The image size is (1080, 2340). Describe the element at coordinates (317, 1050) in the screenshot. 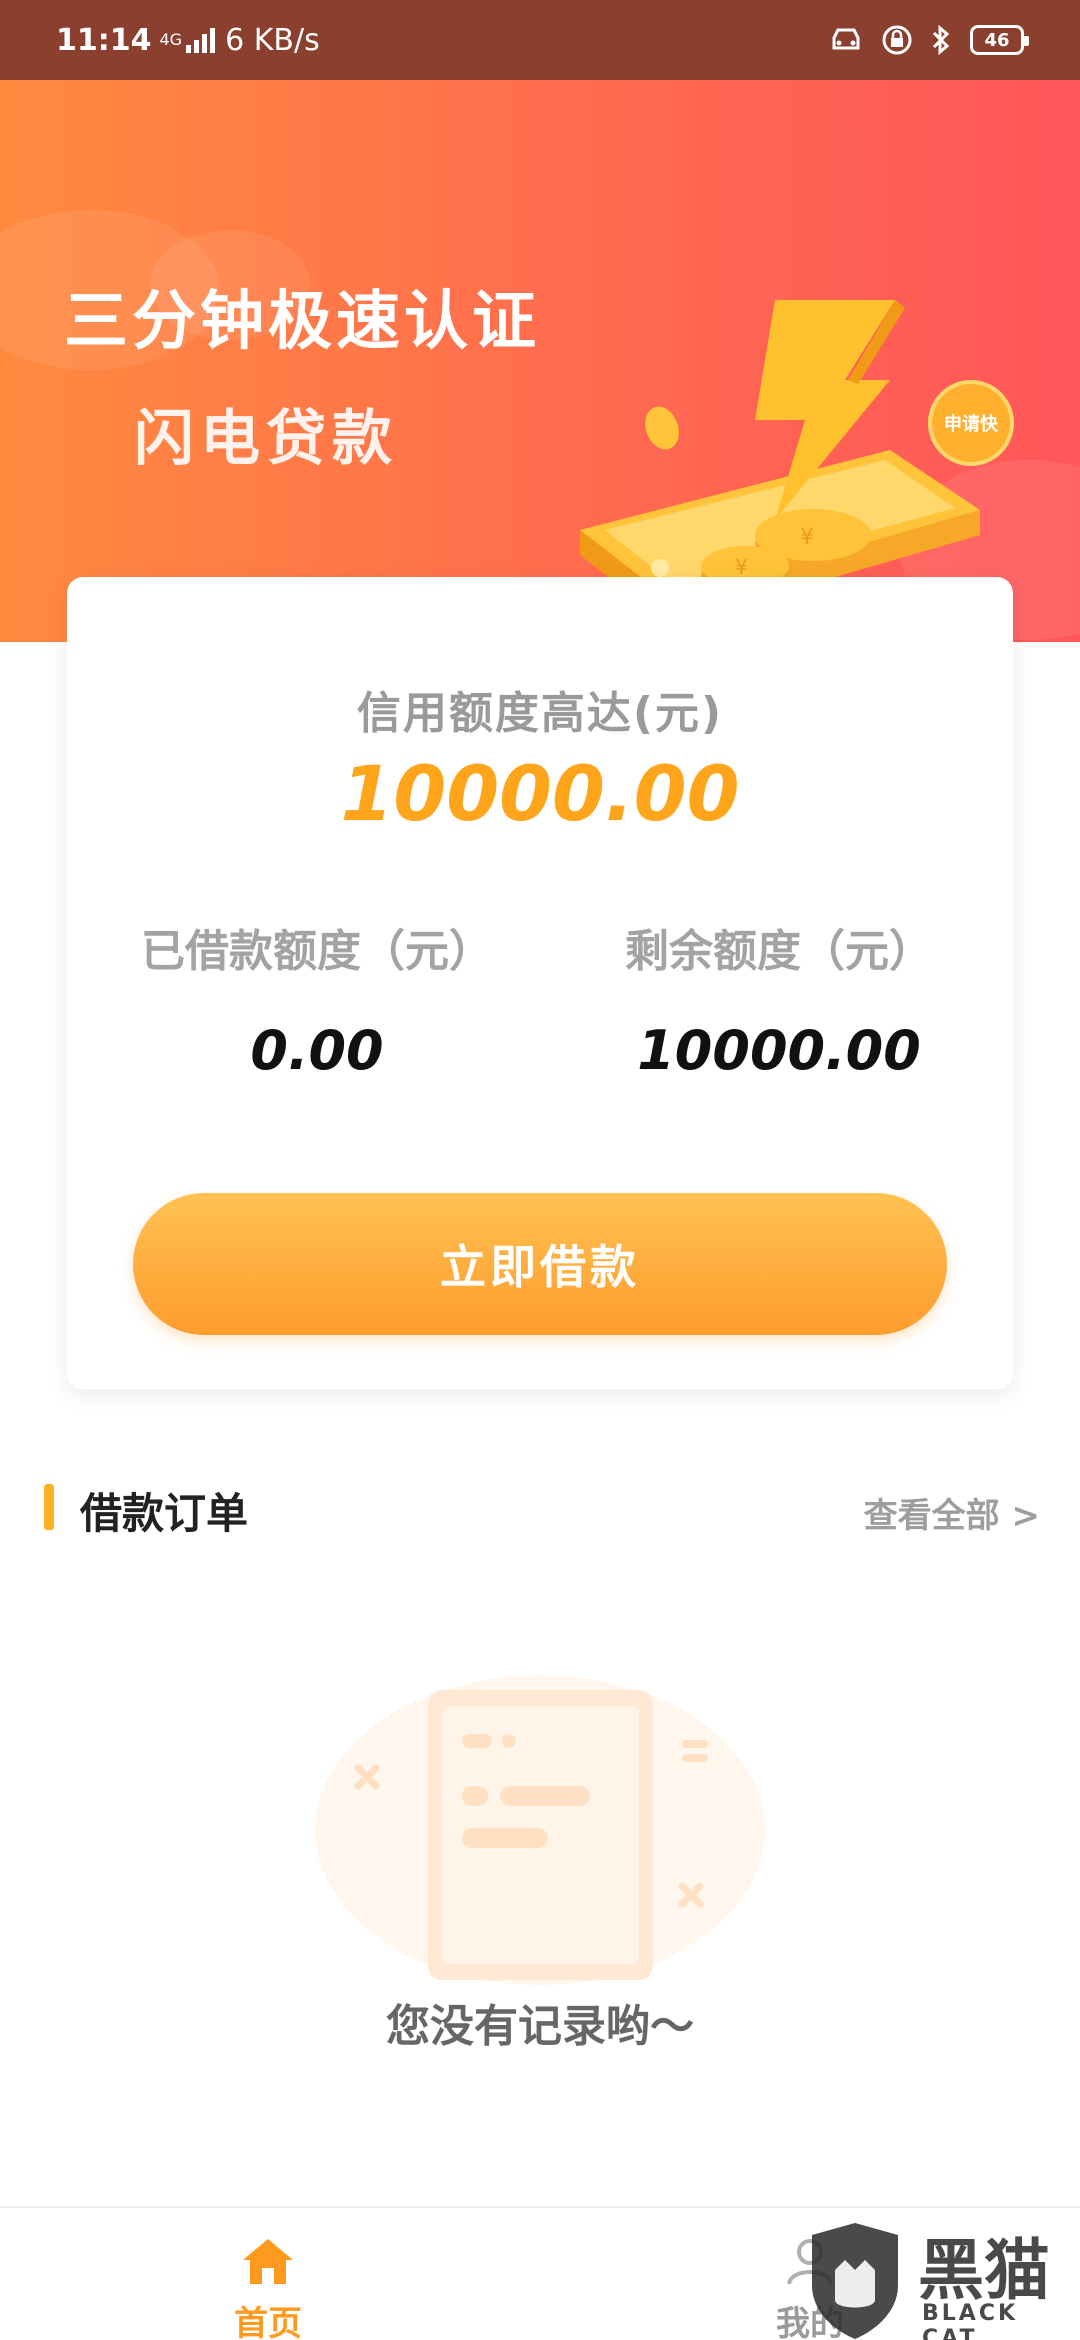

I see `borrowed-value: 0.00` at that location.